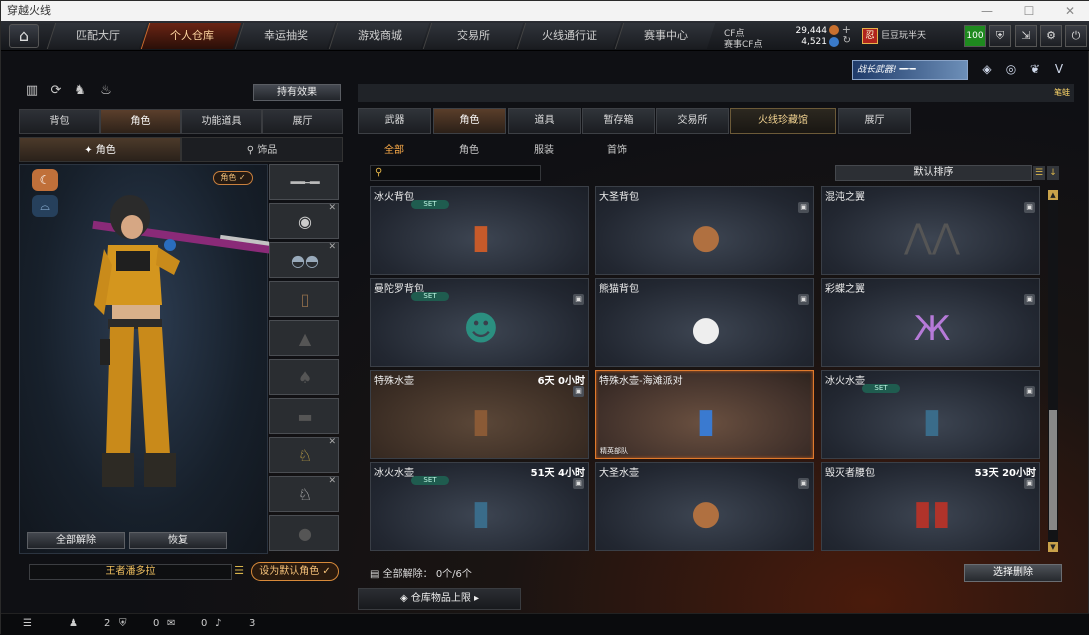  I want to click on tab-collection: 火线珍藏馆, so click(783, 121).